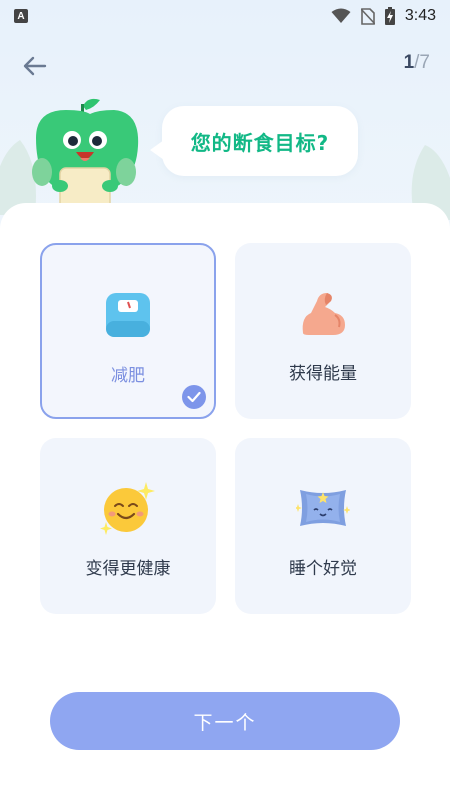 The image size is (450, 800). Describe the element at coordinates (128, 508) in the screenshot. I see `smiley-sparkle-icon` at that location.